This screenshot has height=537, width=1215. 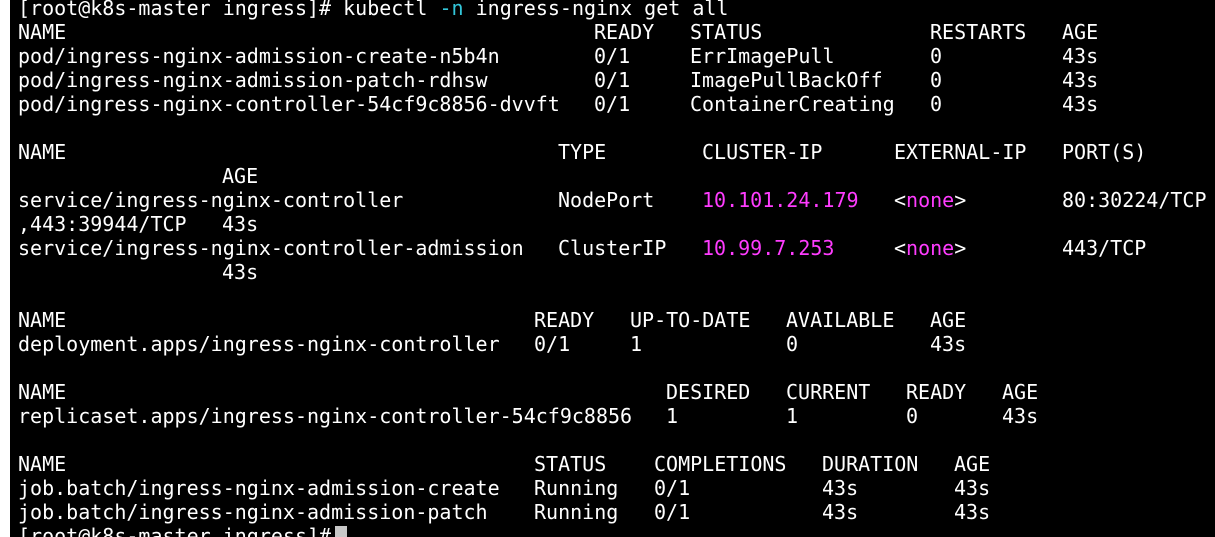 What do you see at coordinates (616, 152) in the screenshot?
I see `services-header: NAME TYPE CLUSTER-IP EXTERNAL-IP PORT(S)` at bounding box center [616, 152].